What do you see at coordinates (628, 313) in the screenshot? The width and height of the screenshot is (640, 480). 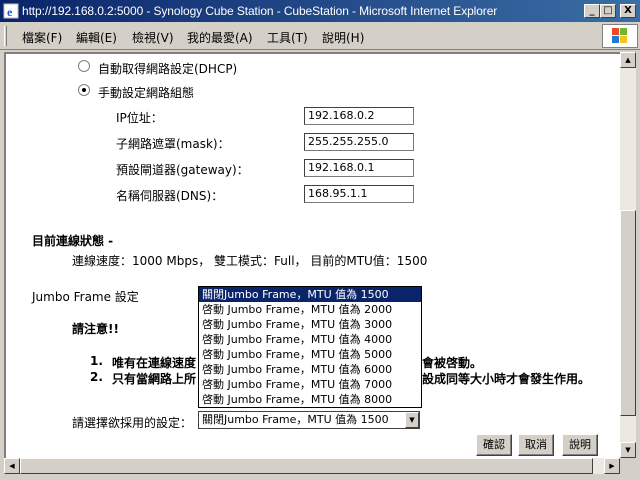 I see `vertical-scroll-thumb` at bounding box center [628, 313].